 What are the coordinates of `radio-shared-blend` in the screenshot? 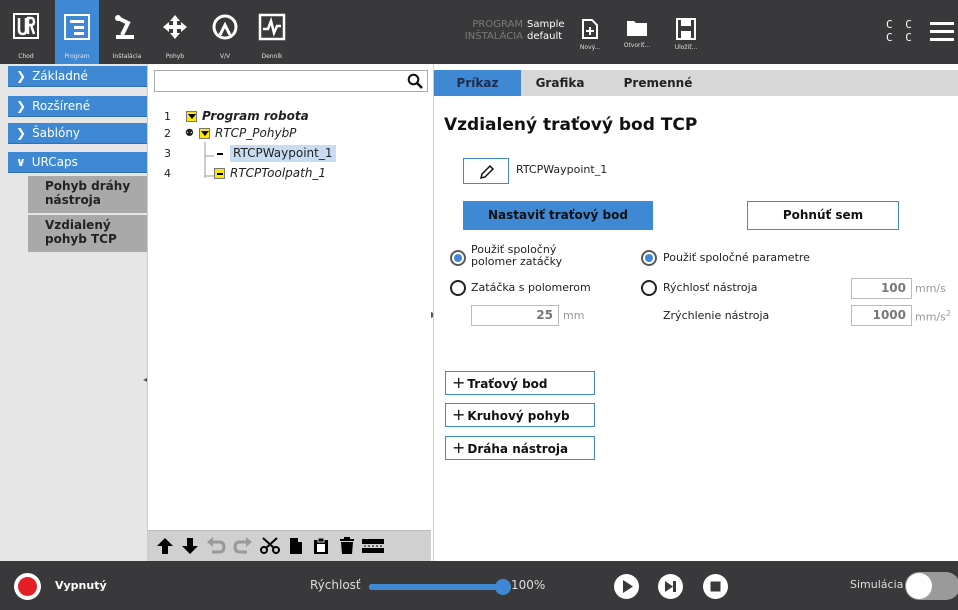 It's located at (458, 258).